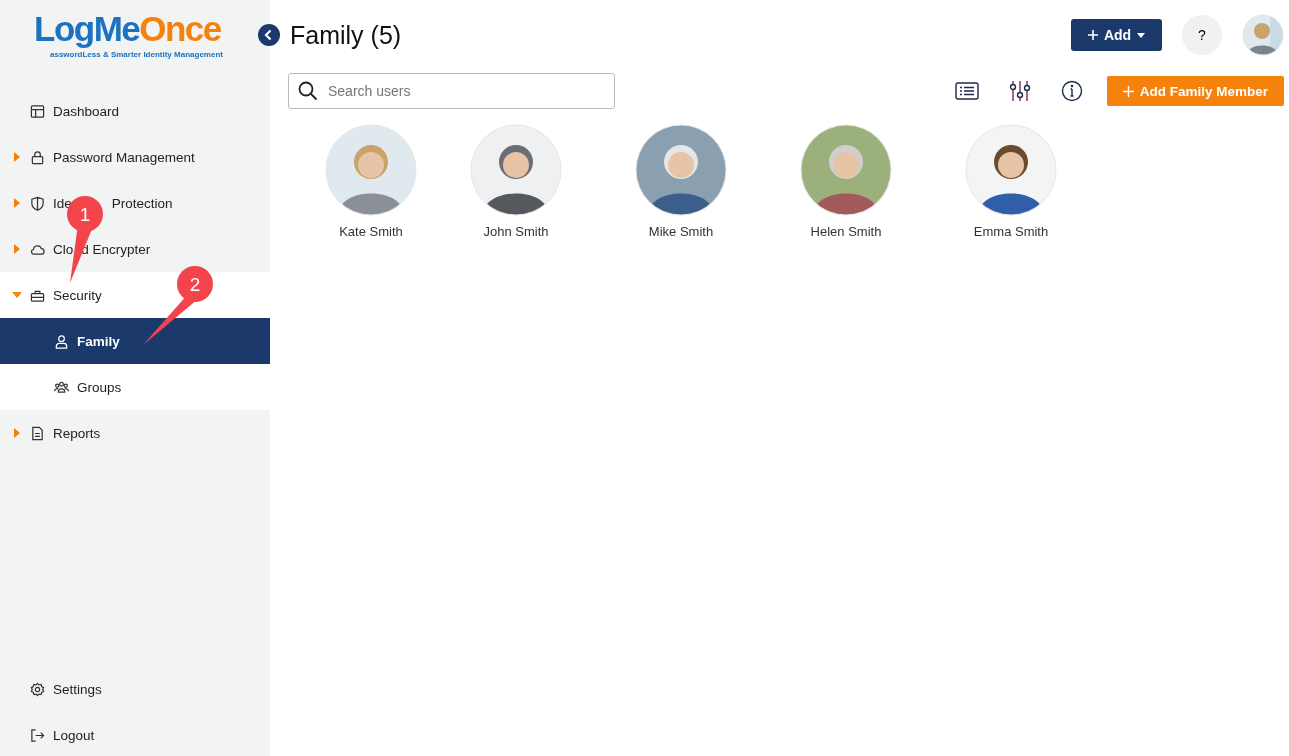 The height and width of the screenshot is (756, 1289). What do you see at coordinates (61, 341) in the screenshot?
I see `user-icon` at bounding box center [61, 341].